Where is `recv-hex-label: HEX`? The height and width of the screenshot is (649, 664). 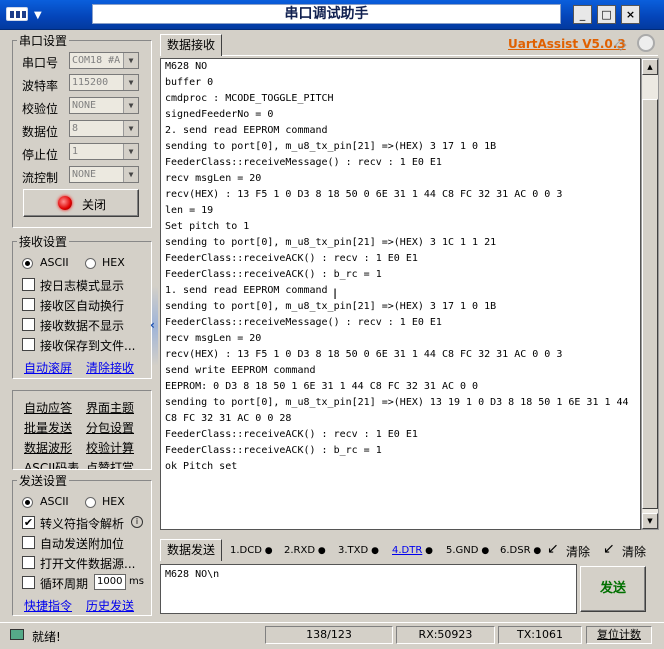
recv-hex-label: HEX is located at coordinates (113, 262).